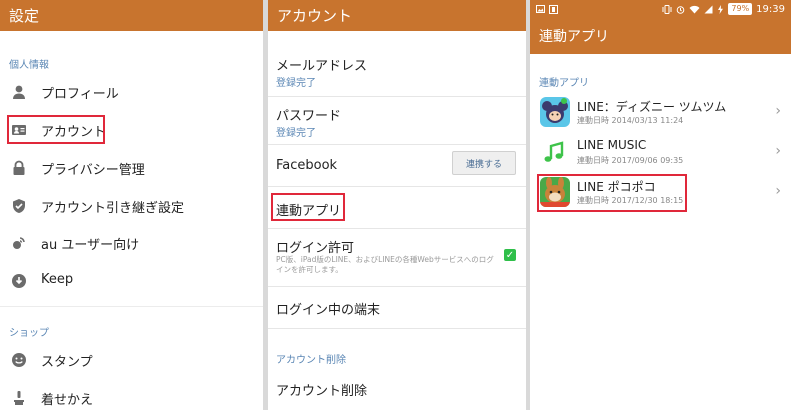  What do you see at coordinates (131, 360) in the screenshot?
I see `settings-item-stickers: スタンプ` at bounding box center [131, 360].